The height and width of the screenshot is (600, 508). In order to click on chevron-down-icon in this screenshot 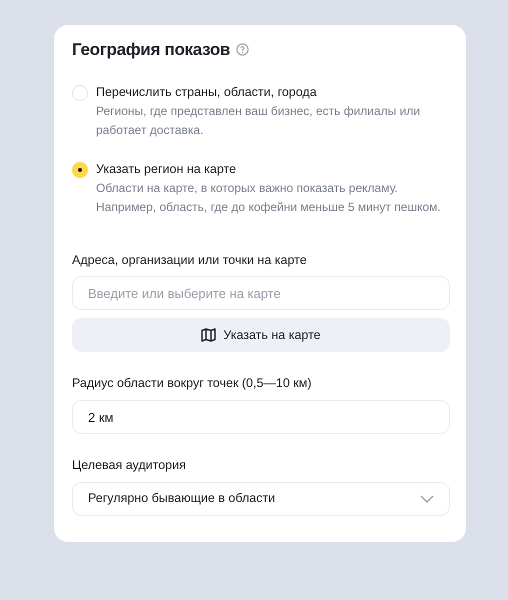, I will do `click(427, 498)`.